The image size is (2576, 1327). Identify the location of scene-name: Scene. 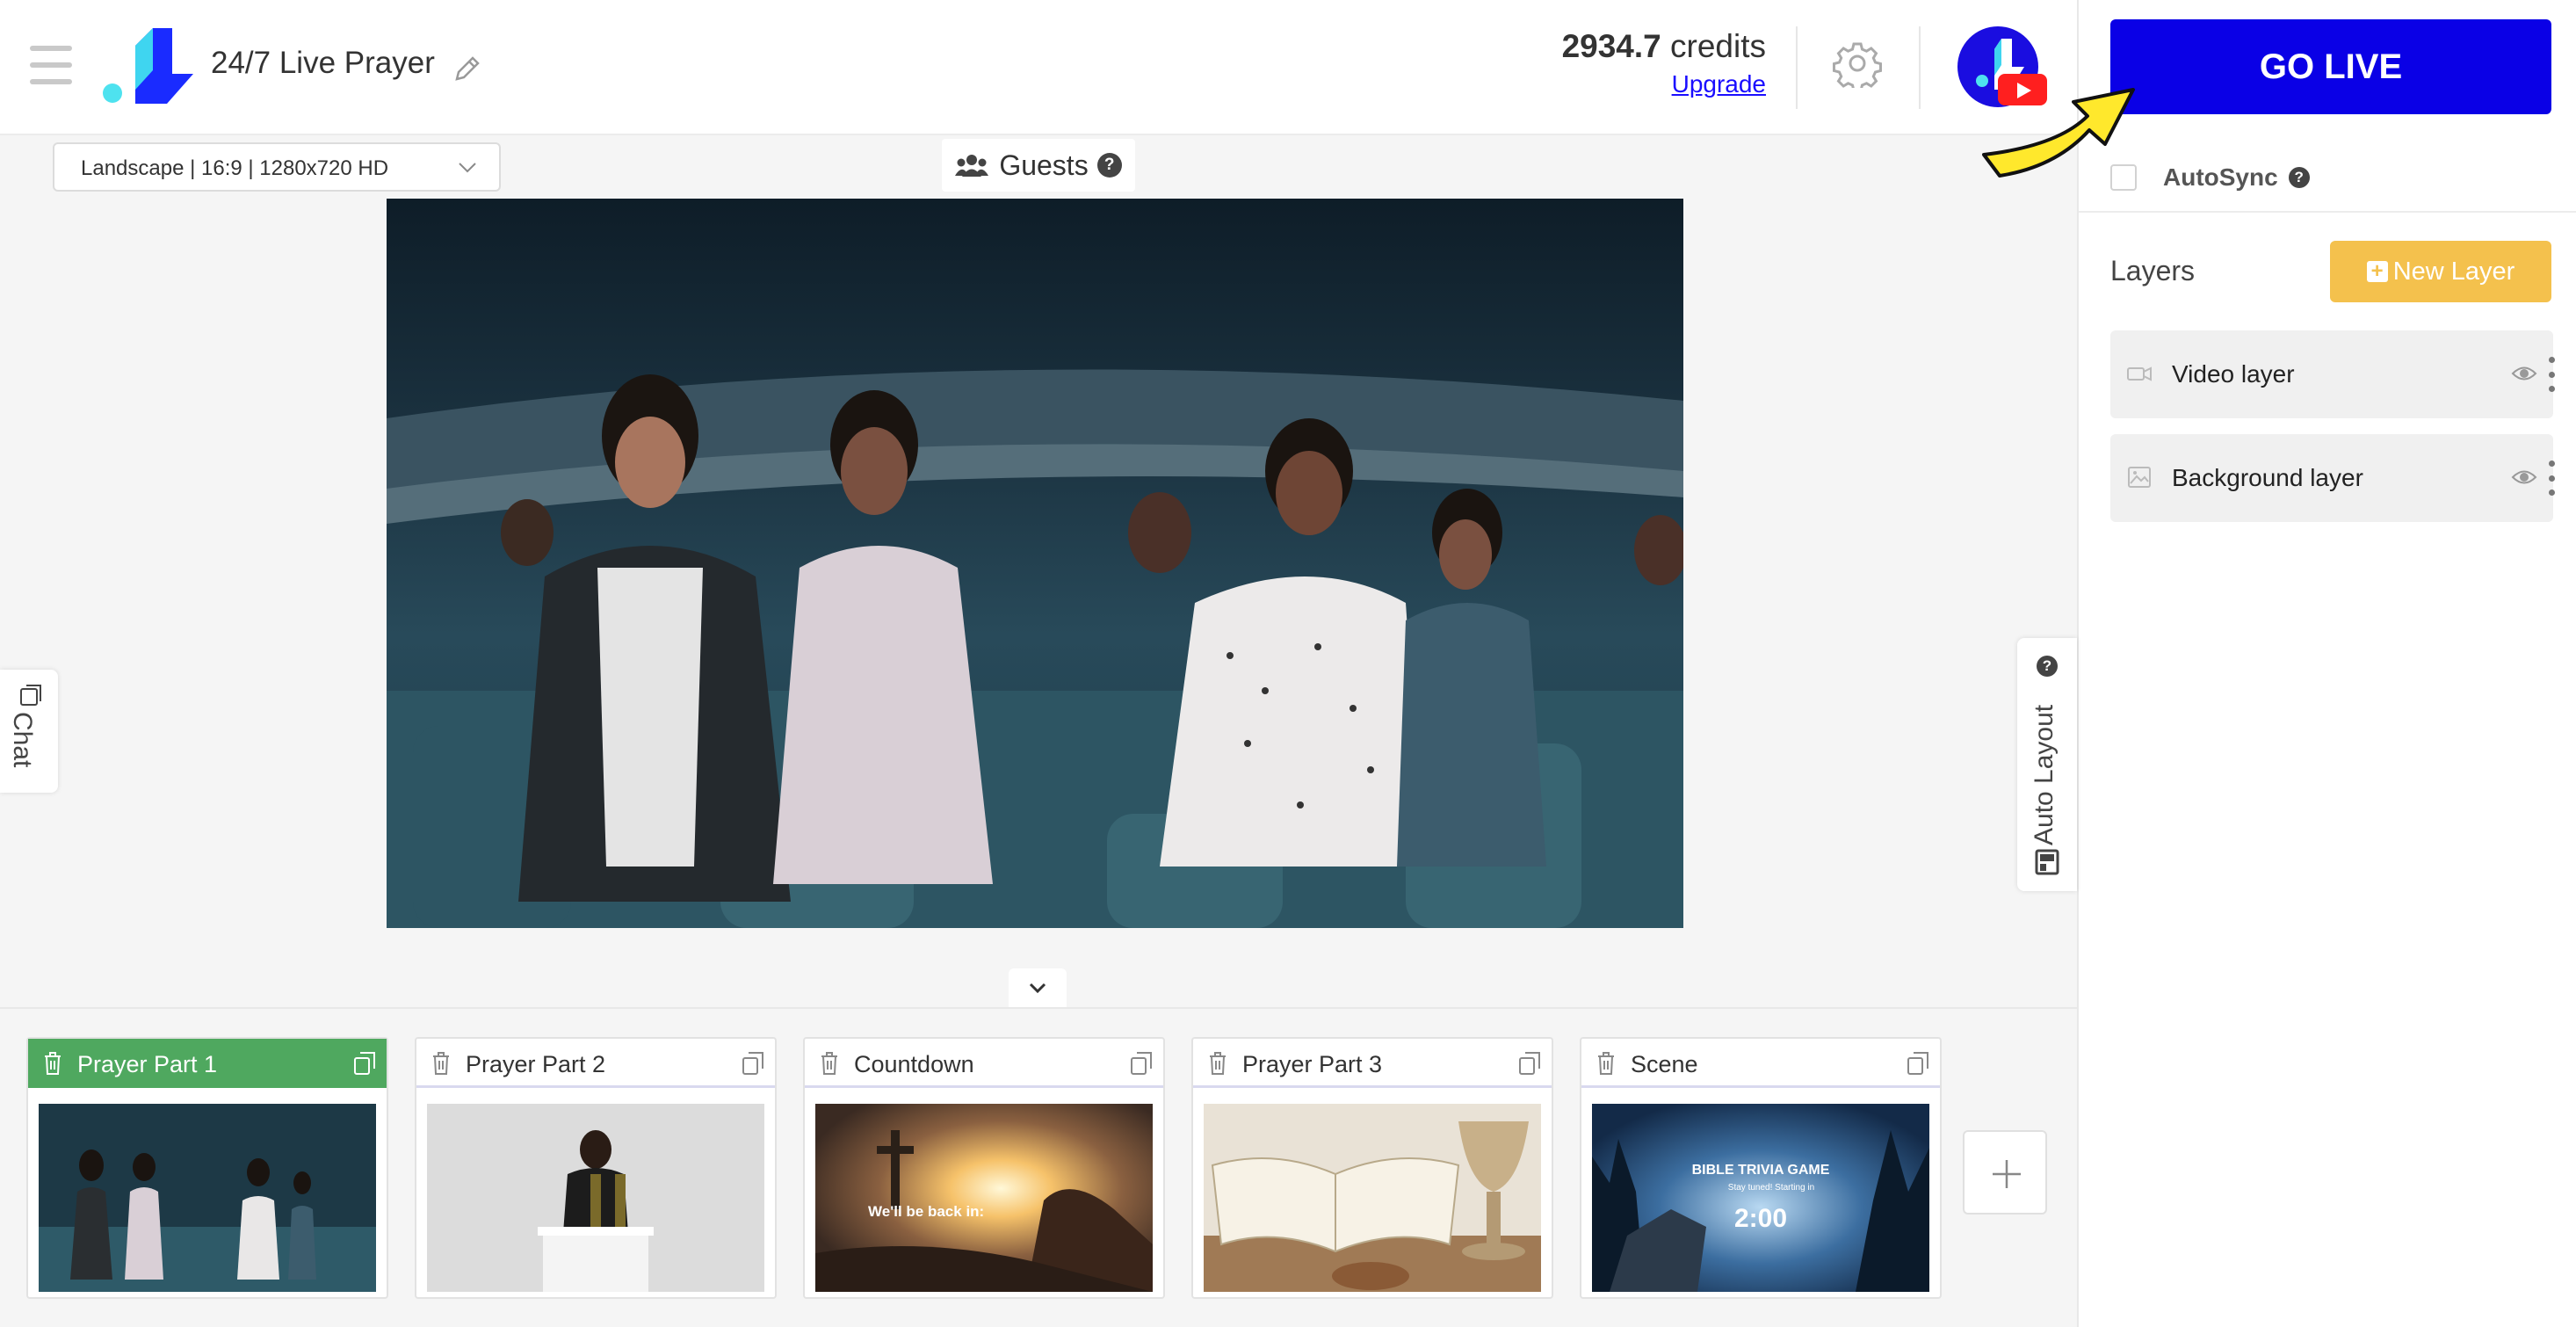
(1664, 1064).